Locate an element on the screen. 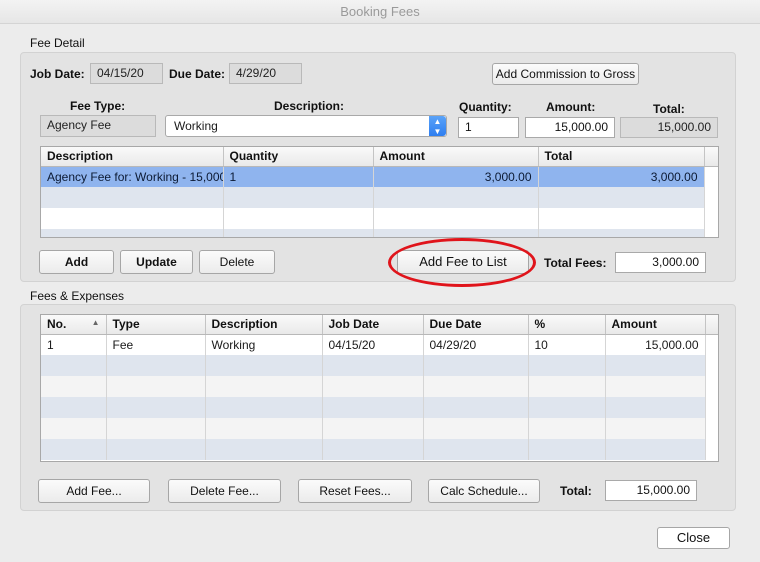 This screenshot has width=760, height=562. cell-amount: 15,000.00 is located at coordinates (655, 344).